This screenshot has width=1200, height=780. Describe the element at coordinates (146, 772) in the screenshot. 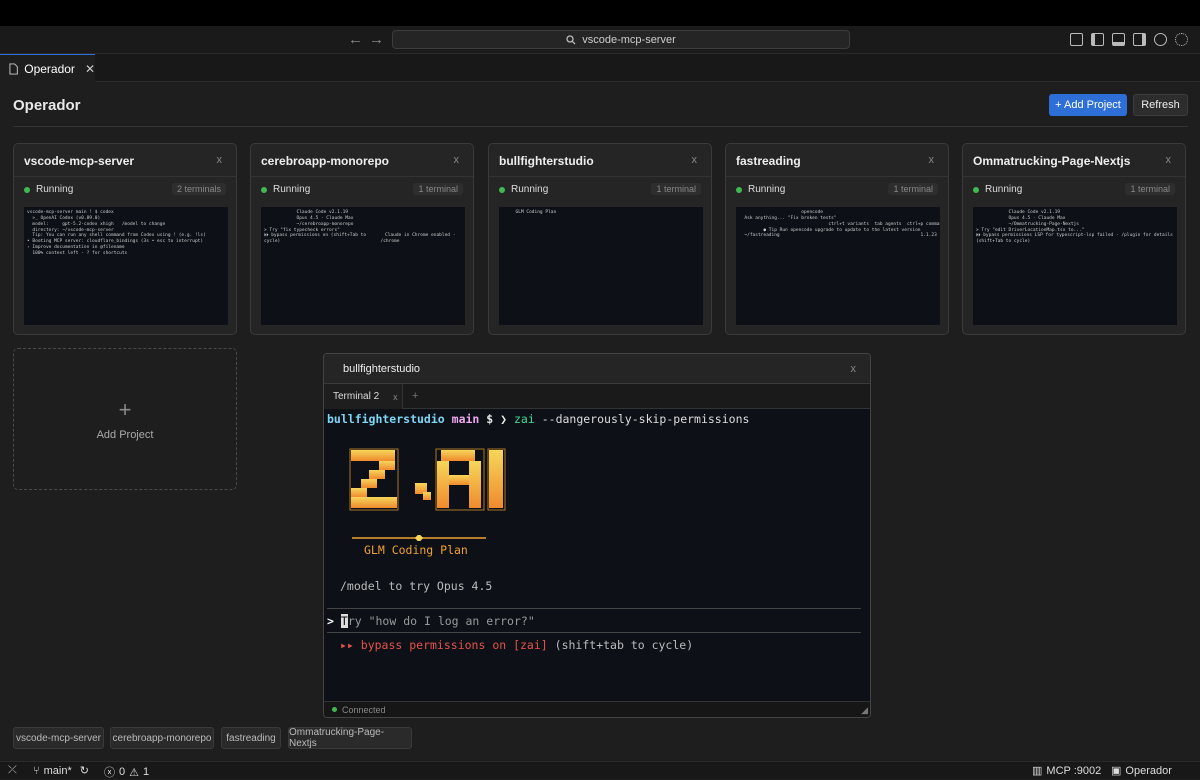

I see `warning-count: 1` at that location.